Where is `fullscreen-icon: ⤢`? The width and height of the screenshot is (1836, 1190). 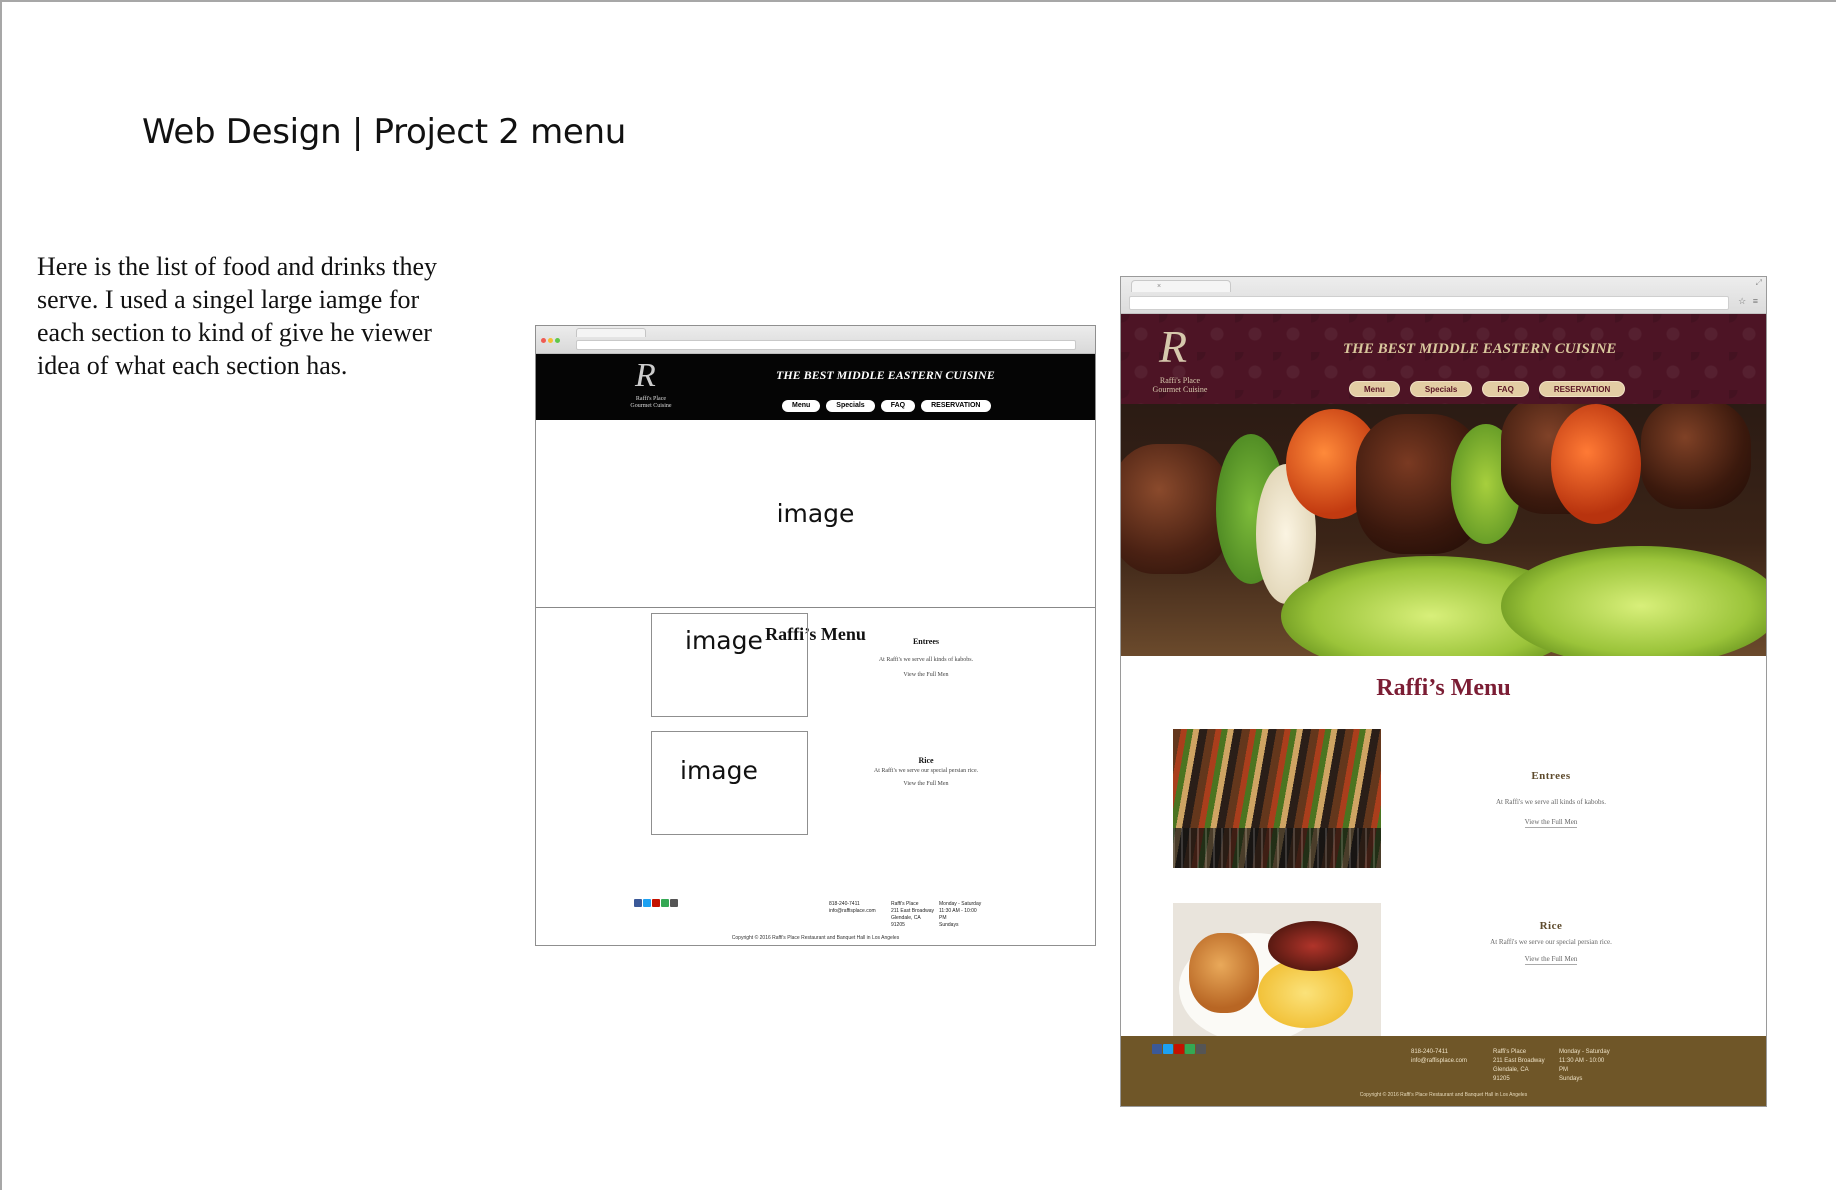
fullscreen-icon: ⤢ is located at coordinates (1759, 283).